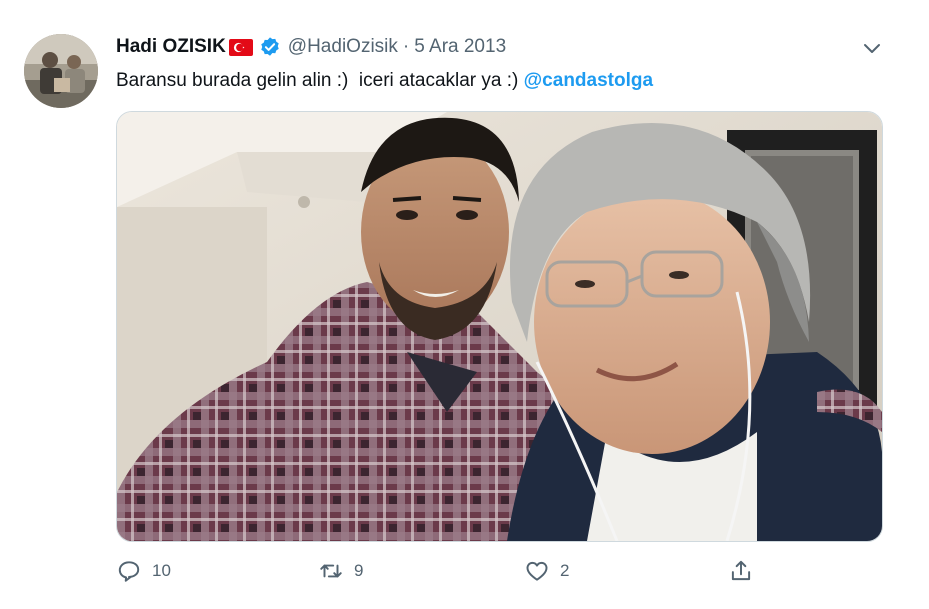  I want to click on author-avatar, so click(61, 71).